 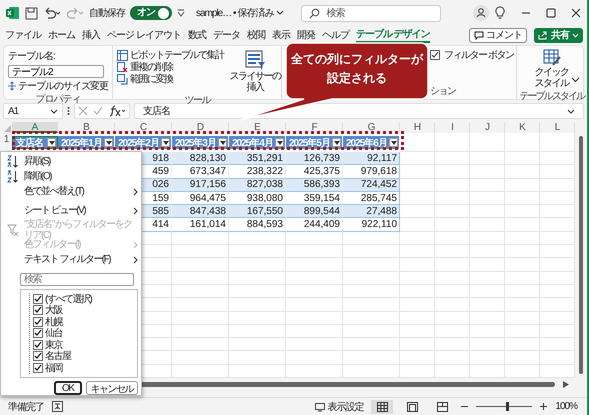 What do you see at coordinates (144, 35) in the screenshot?
I see `ribbon-tab: ページ レイアウト` at bounding box center [144, 35].